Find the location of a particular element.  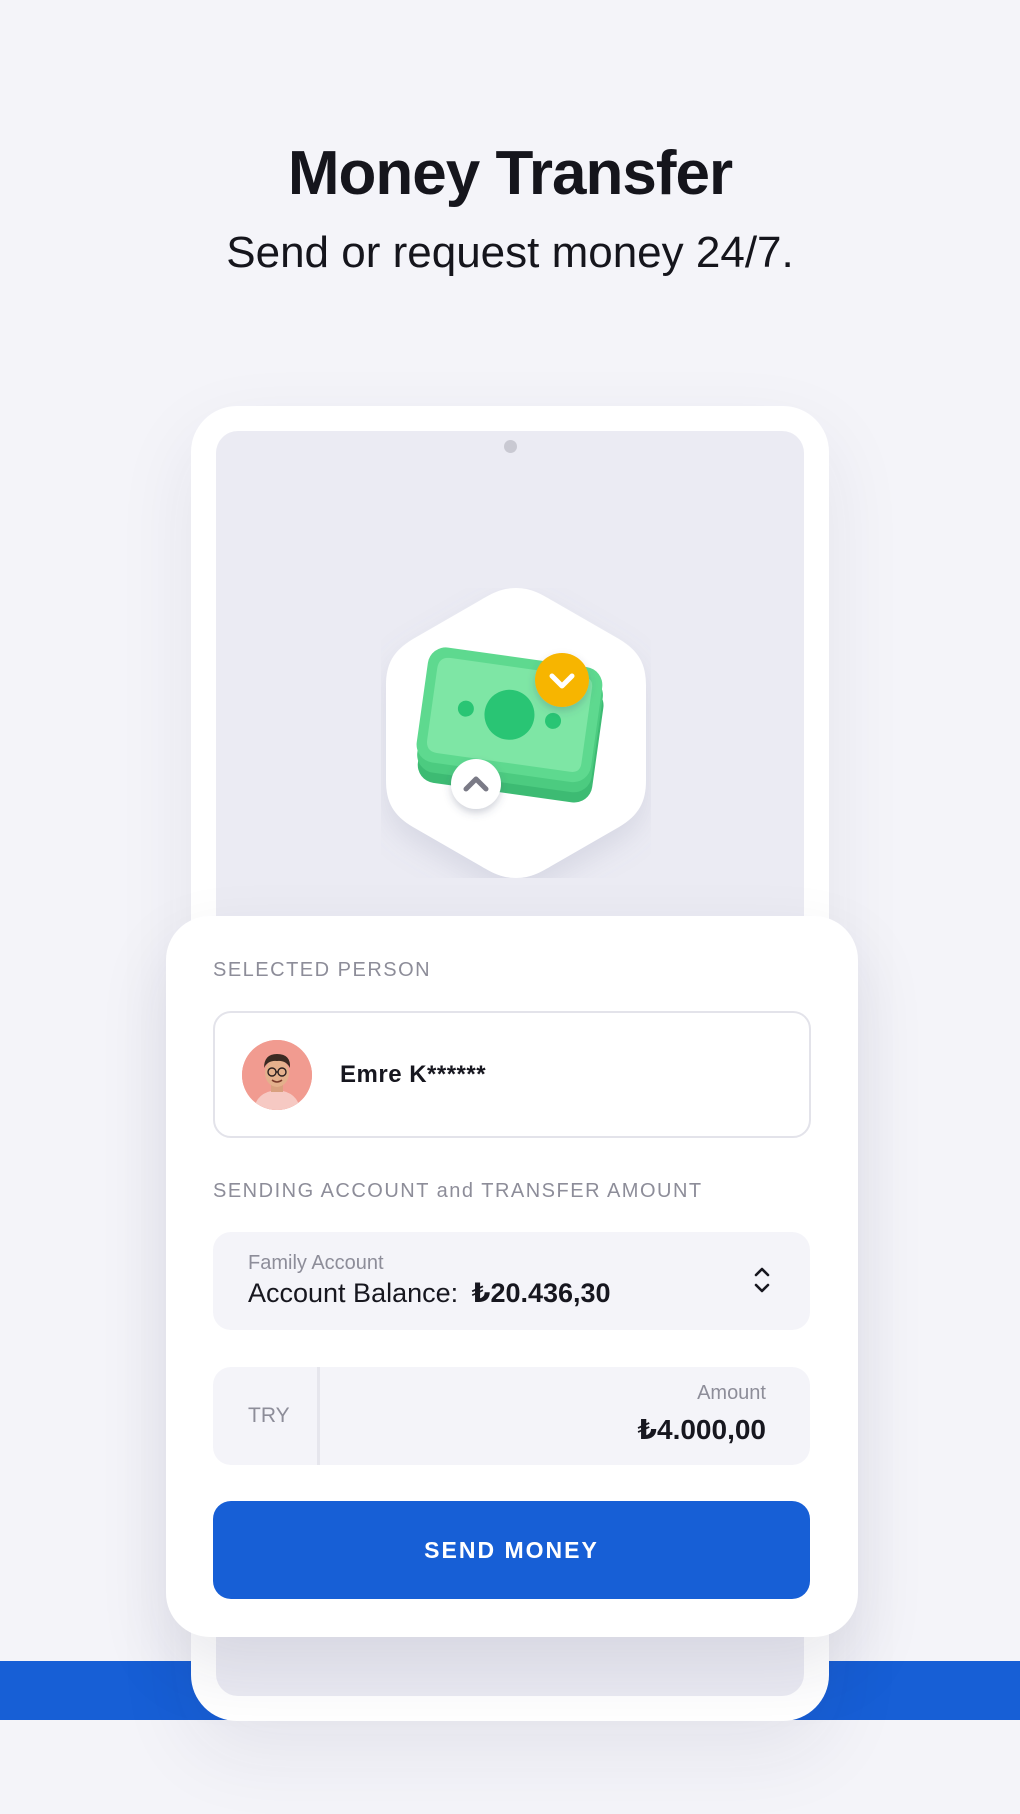

account-balance-value: ₺20.436,30 is located at coordinates (541, 1293).